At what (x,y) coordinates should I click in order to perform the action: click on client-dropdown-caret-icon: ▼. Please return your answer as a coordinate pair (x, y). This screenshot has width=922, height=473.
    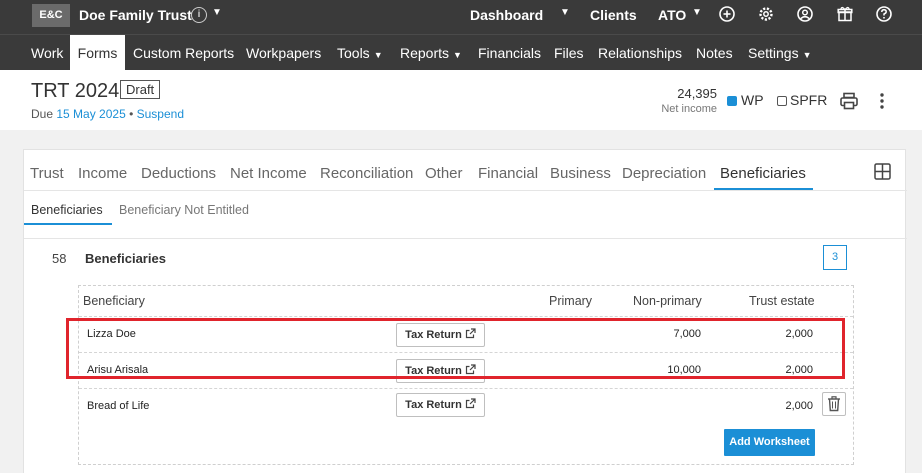
    Looking at the image, I should click on (217, 12).